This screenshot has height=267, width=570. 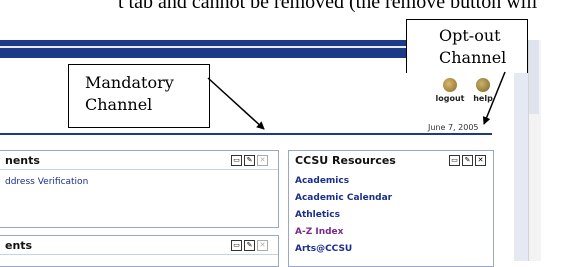 I want to click on logout-button: logout, so click(x=450, y=90).